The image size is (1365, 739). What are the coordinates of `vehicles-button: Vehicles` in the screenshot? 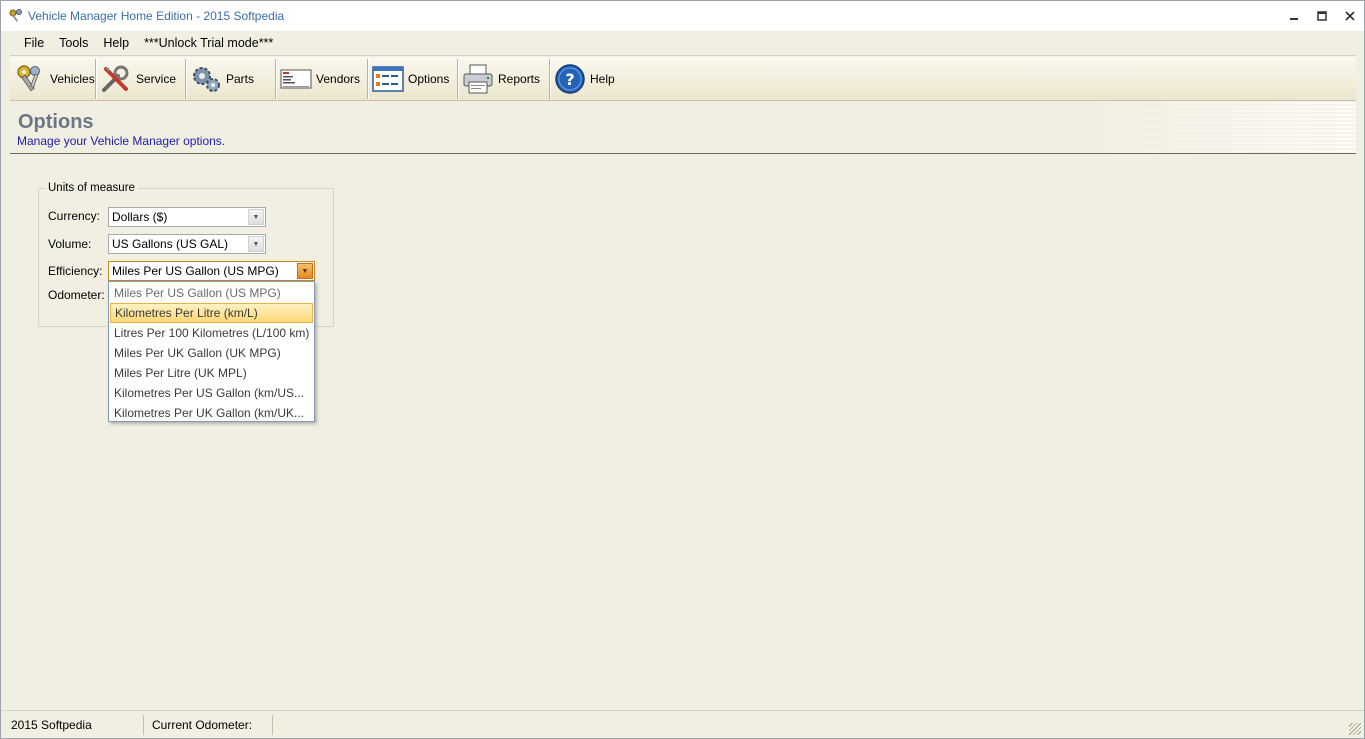 It's located at (53, 78).